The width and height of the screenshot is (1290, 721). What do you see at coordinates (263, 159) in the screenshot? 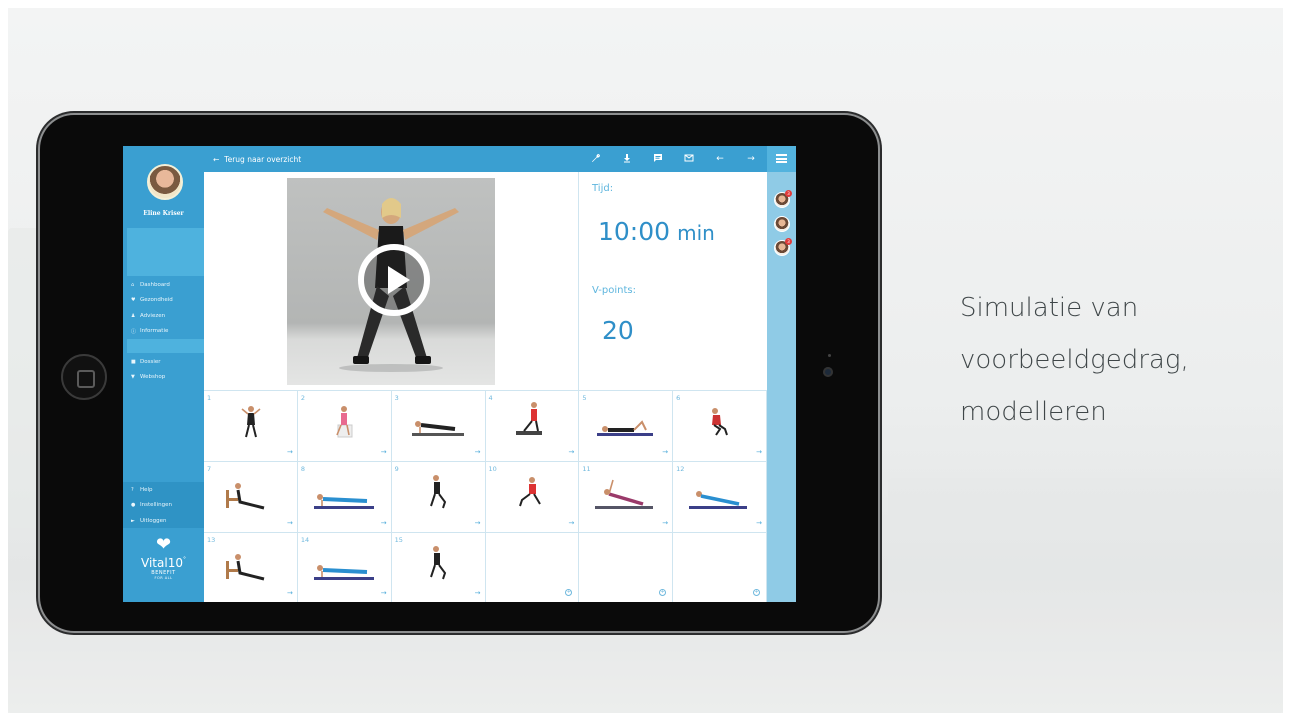
I see `back-link-label: Terug naar overzicht` at bounding box center [263, 159].